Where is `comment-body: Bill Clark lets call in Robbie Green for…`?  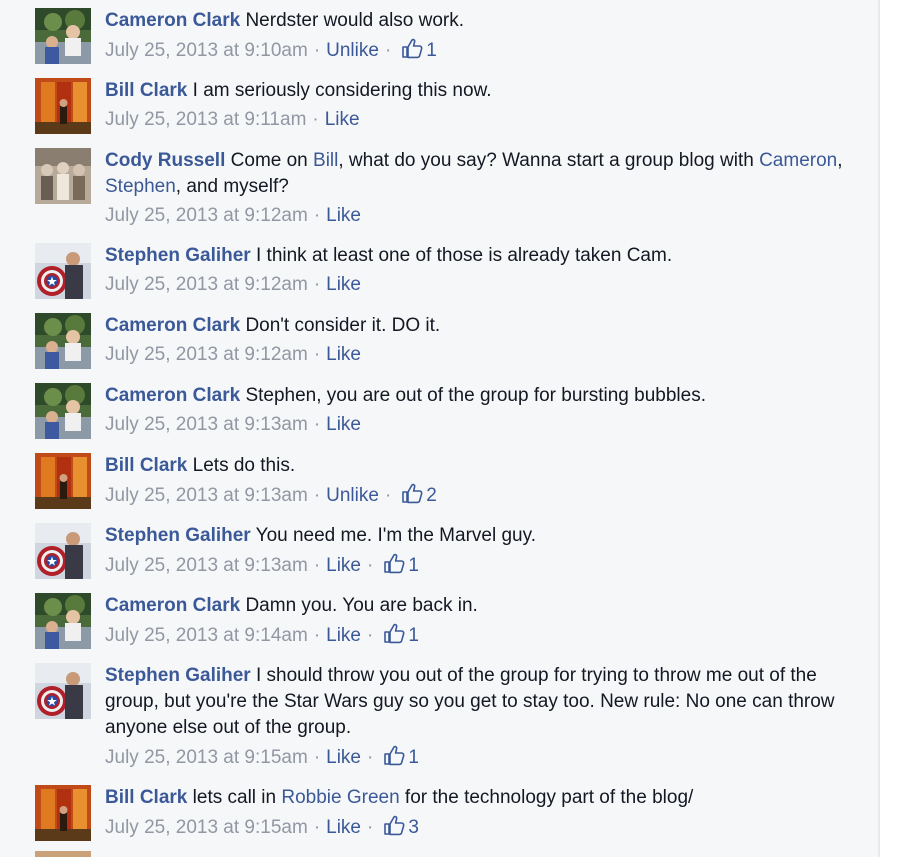 comment-body: Bill Clark lets call in Robbie Green for… is located at coordinates (475, 813).